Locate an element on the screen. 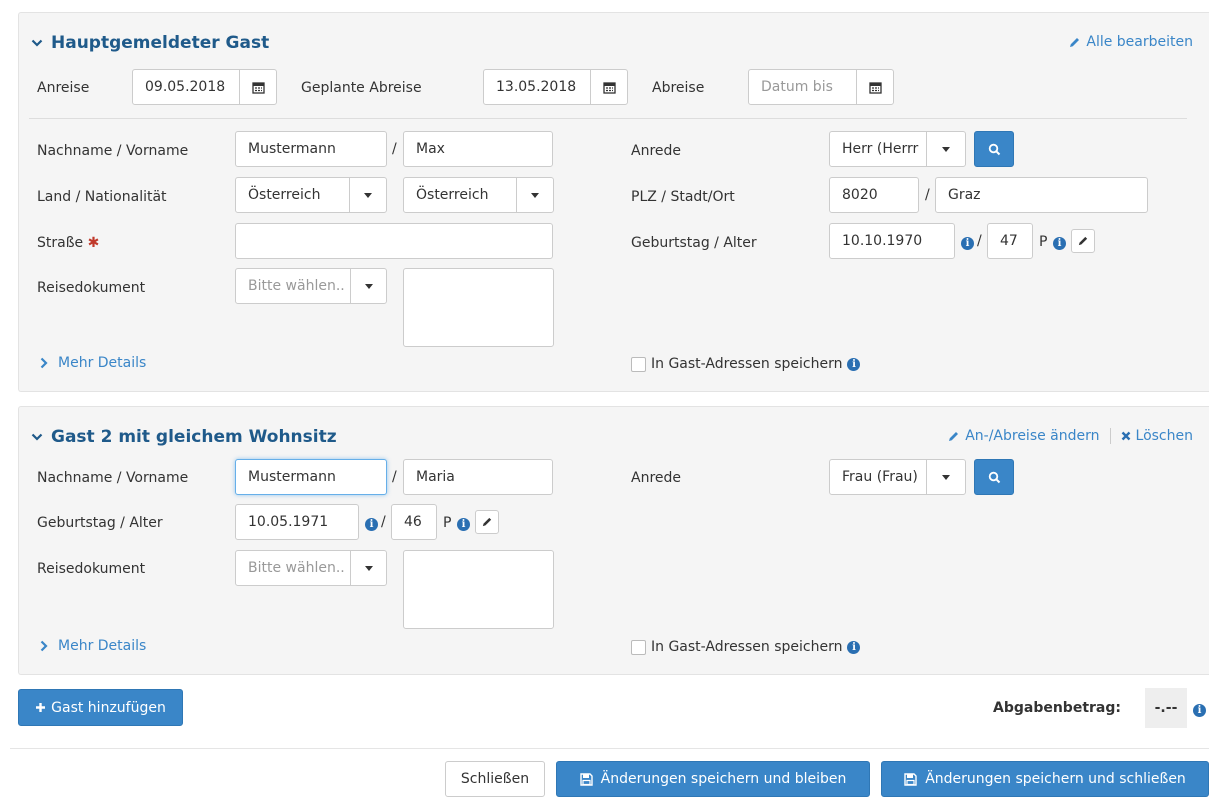 This screenshot has width=1209, height=797. save-and-stay-button: Änderungen speichern und bleiben is located at coordinates (713, 779).